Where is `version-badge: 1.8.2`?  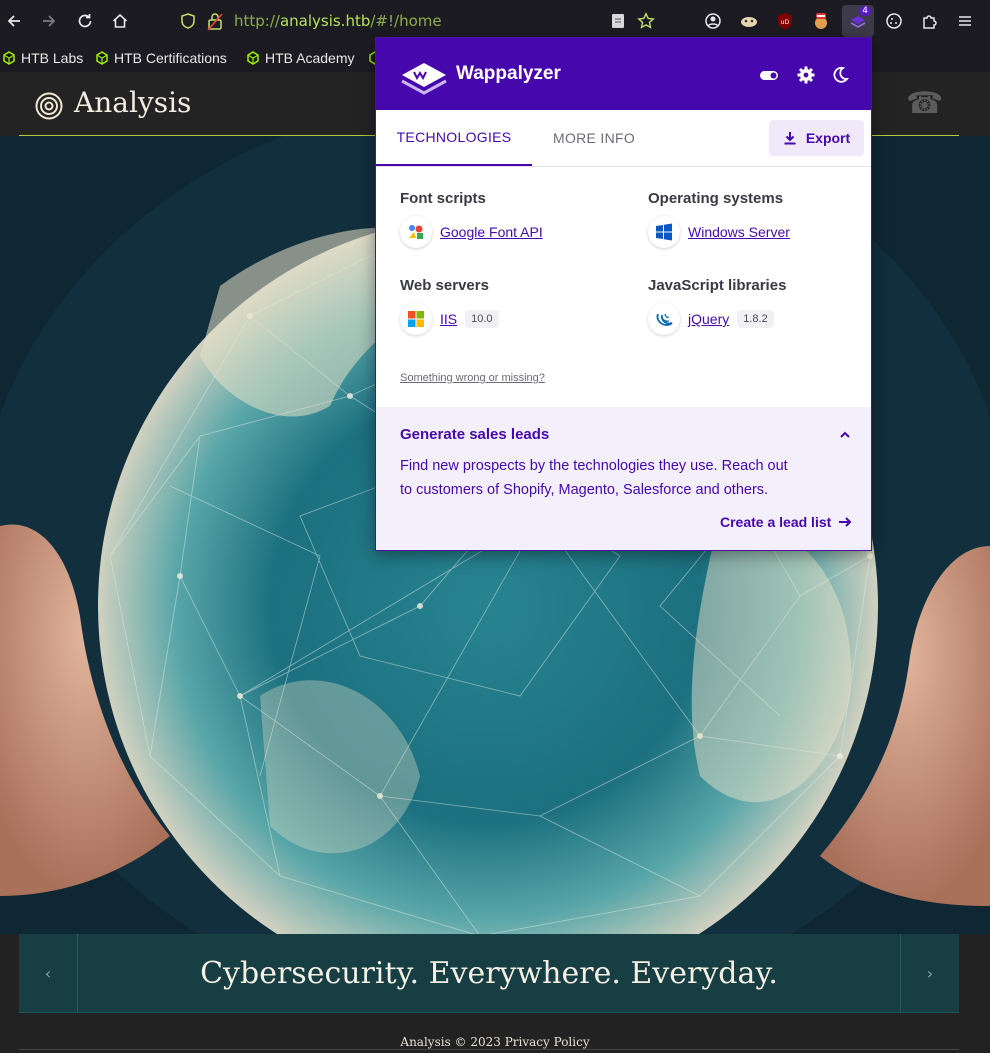 version-badge: 1.8.2 is located at coordinates (755, 319).